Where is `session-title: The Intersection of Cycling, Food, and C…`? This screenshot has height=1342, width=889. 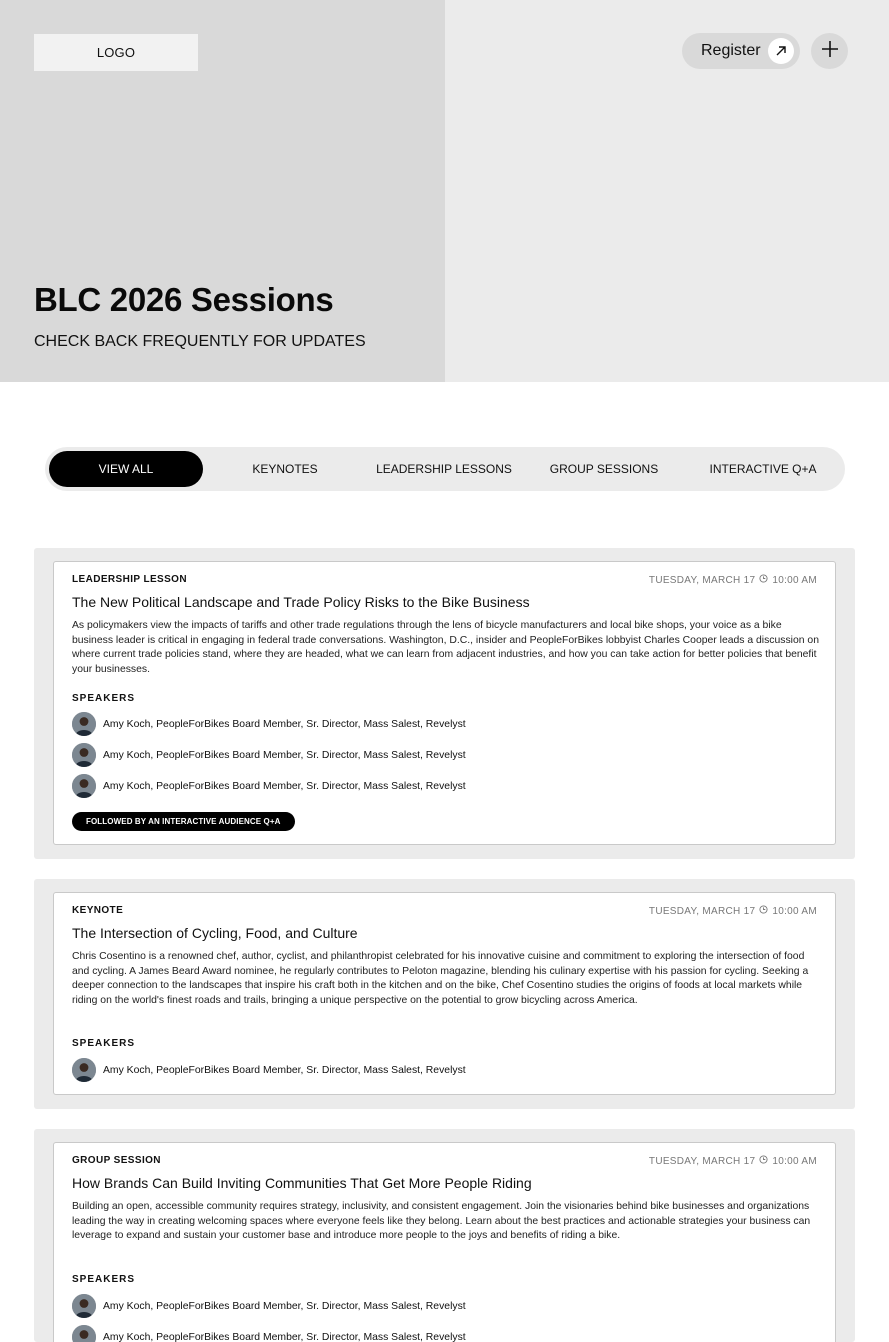
session-title: The Intersection of Cycling, Food, and C… is located at coordinates (215, 933).